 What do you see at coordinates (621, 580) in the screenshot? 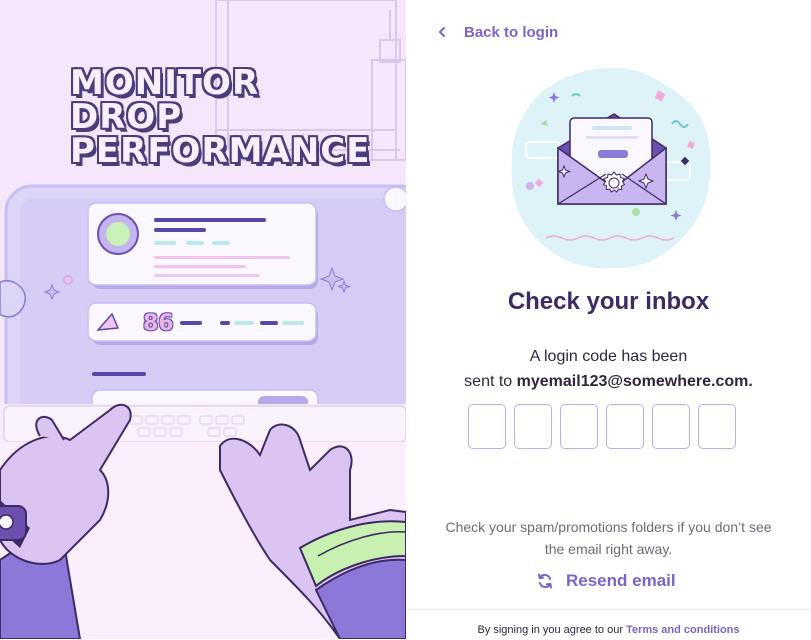
I see `resend-email-label: Resend email` at bounding box center [621, 580].